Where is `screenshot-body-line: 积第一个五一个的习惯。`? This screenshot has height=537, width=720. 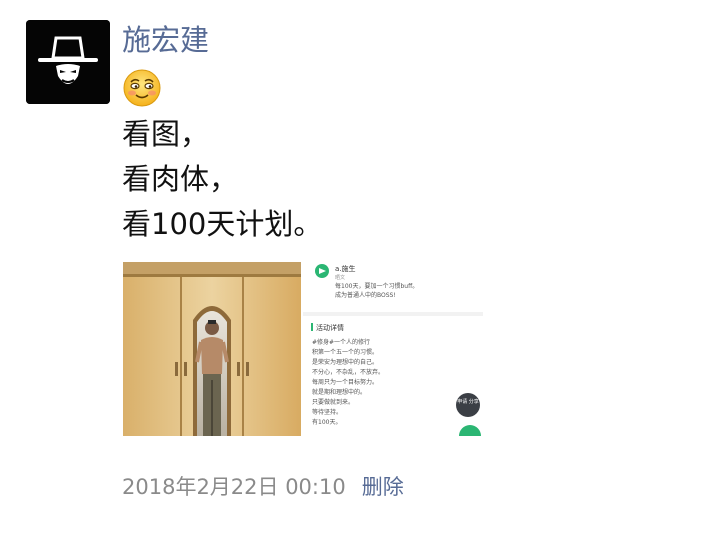
screenshot-body-line: 积第一个五一个的习惯。 is located at coordinates (345, 352).